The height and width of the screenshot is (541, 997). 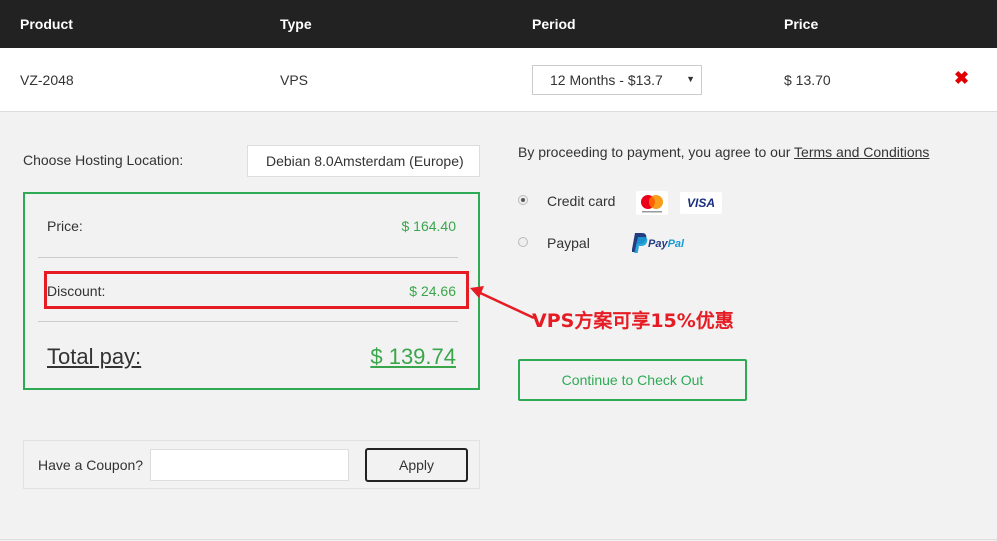 I want to click on checkout-button: Continue to Check Out, so click(x=632, y=380).